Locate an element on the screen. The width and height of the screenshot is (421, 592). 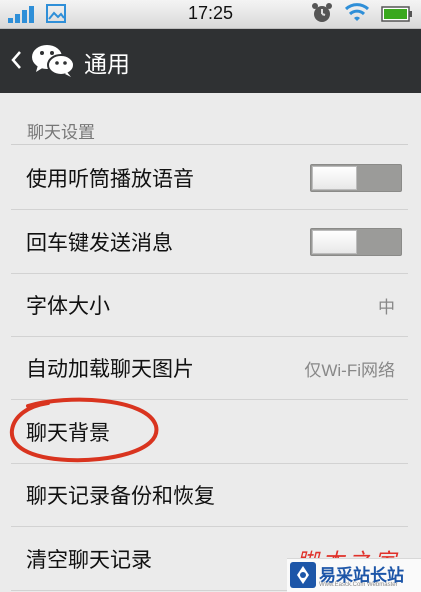
chevron-left-icon is located at coordinates (16, 60).